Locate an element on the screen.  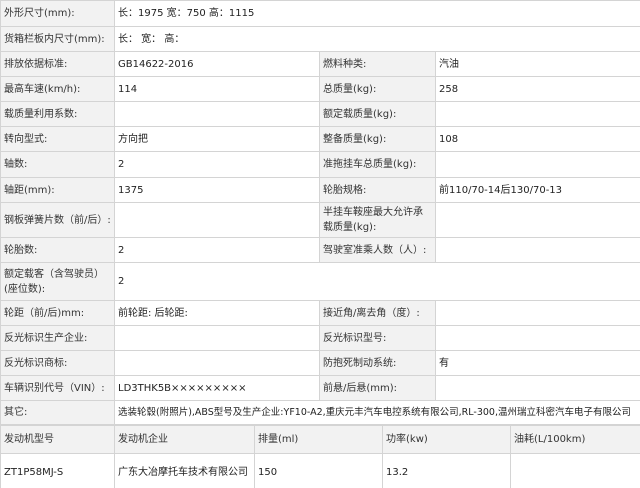
spec-row-dims: 外形尺寸(mm): 长：1975 宽：750 高：1115 is located at coordinates (320, 13).